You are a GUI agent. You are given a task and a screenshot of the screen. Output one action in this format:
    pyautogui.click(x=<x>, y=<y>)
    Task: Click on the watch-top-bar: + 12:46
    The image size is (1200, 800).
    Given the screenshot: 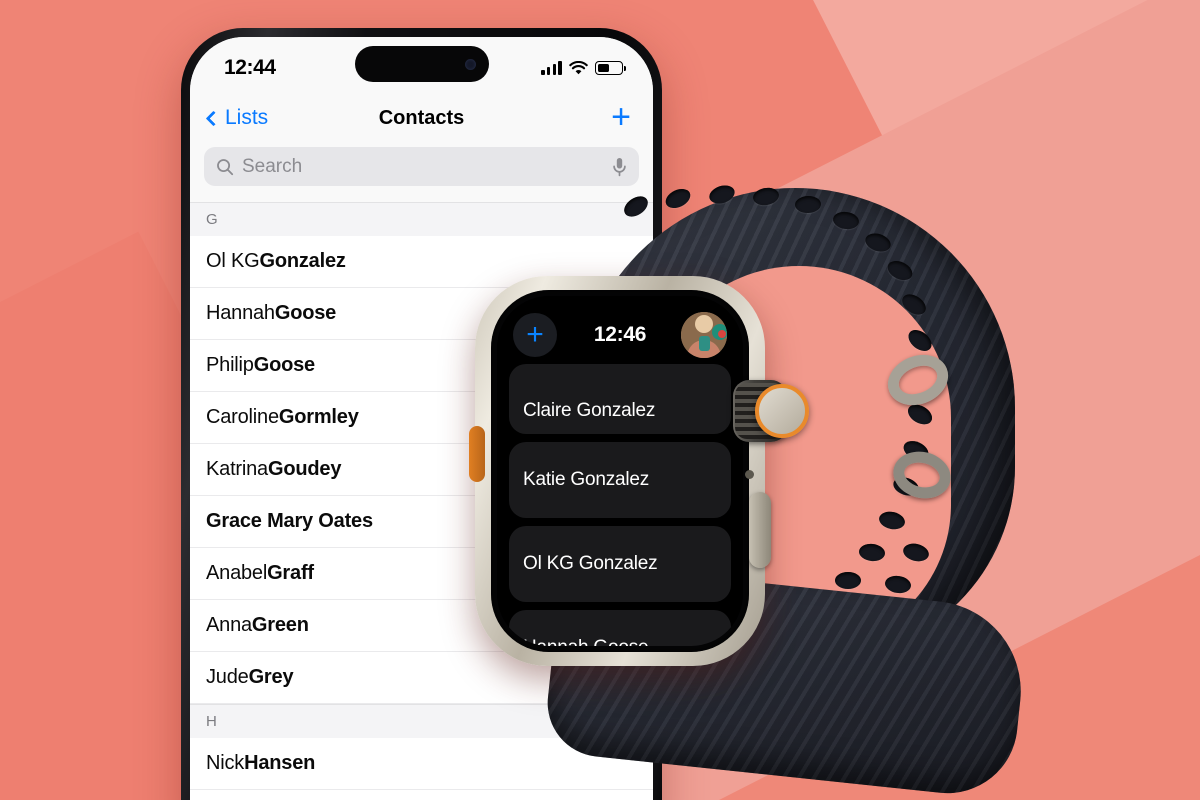 What is the action you would take?
    pyautogui.click(x=620, y=335)
    